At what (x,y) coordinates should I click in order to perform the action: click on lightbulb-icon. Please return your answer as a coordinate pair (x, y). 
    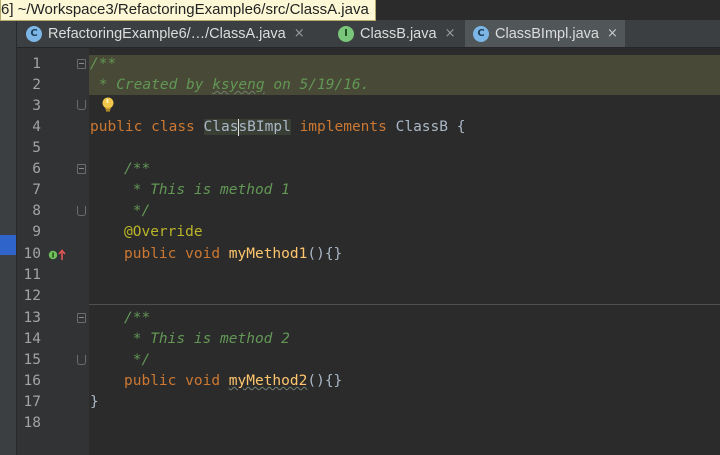
    Looking at the image, I should click on (108, 105).